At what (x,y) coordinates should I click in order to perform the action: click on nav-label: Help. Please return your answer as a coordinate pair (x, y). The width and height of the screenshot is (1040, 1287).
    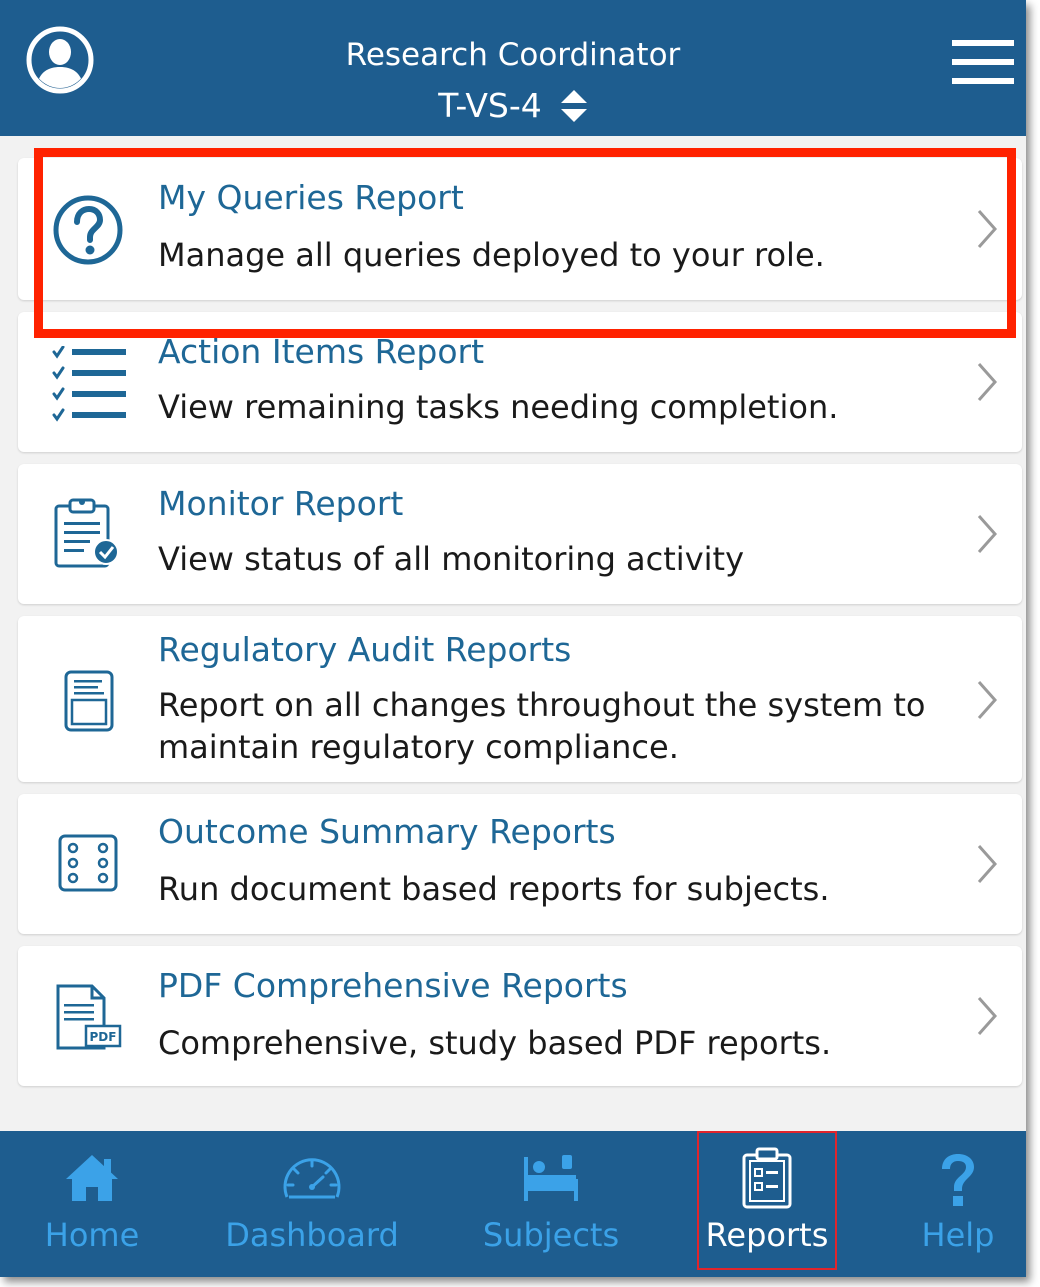
    Looking at the image, I should click on (958, 1235).